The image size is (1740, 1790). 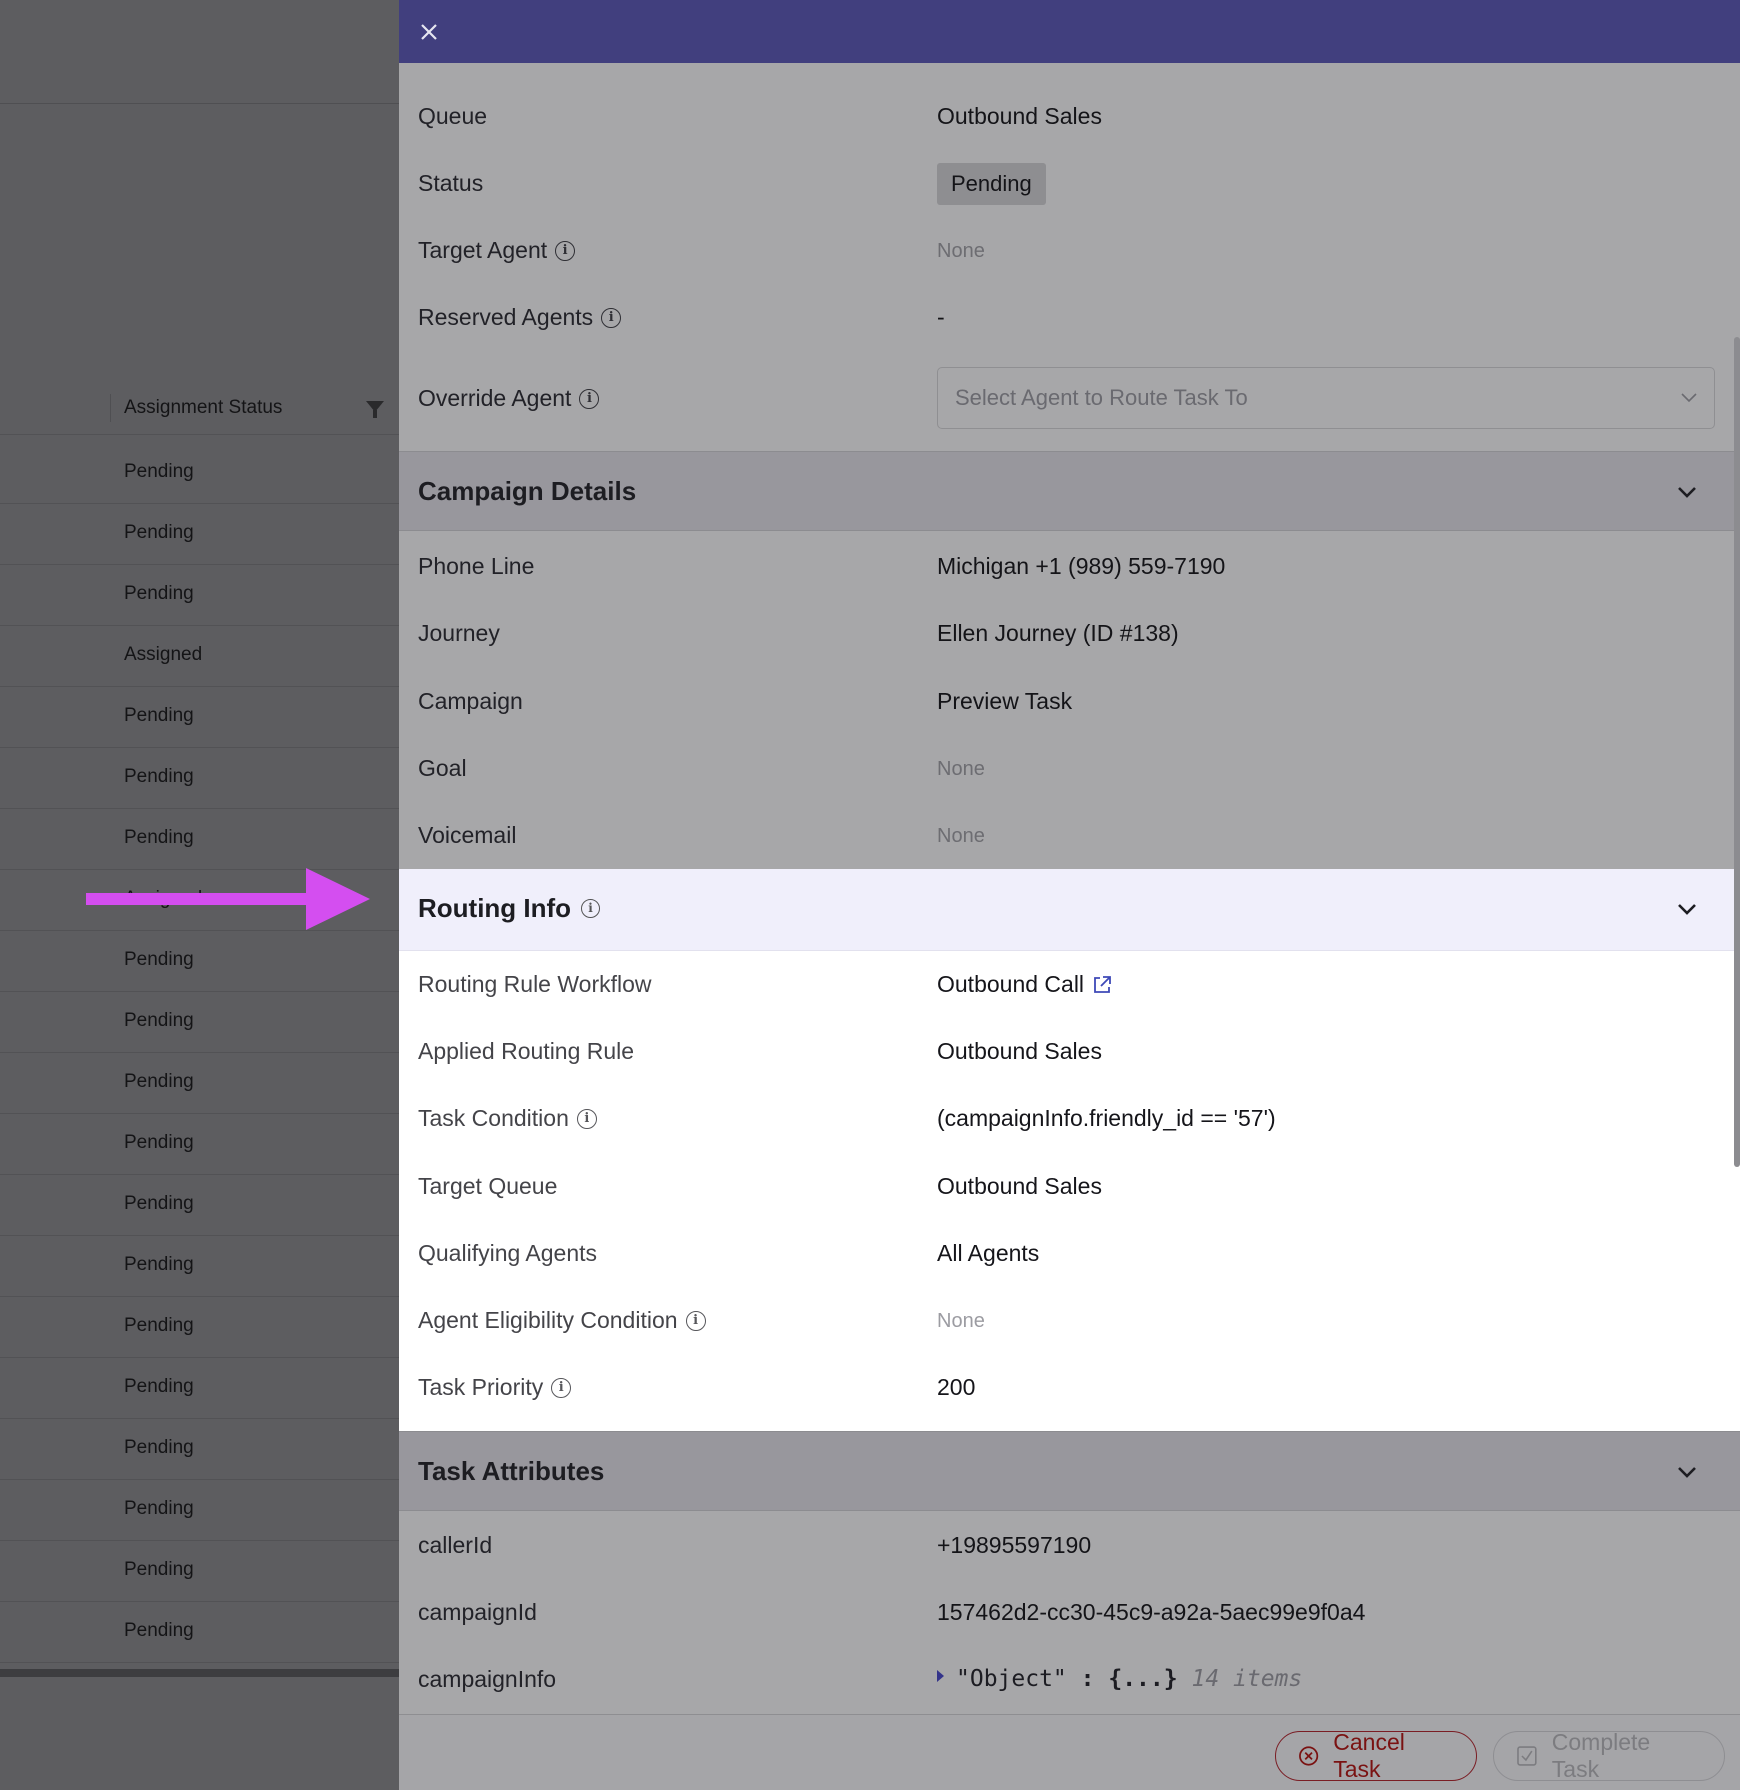 I want to click on select-placeholder: Select Agent to Route Task To, so click(x=1101, y=397).